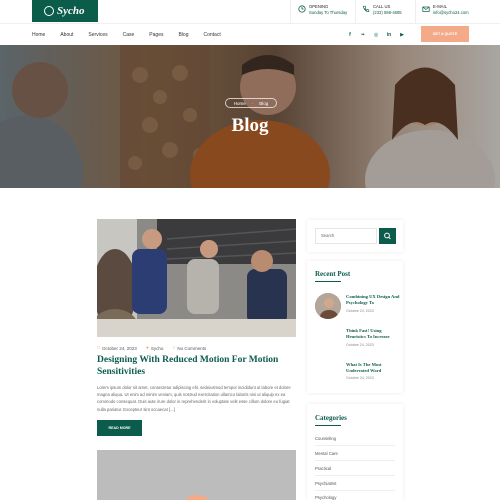 The image size is (500, 500). What do you see at coordinates (325, 438) in the screenshot?
I see `category-item: Counseling` at bounding box center [325, 438].